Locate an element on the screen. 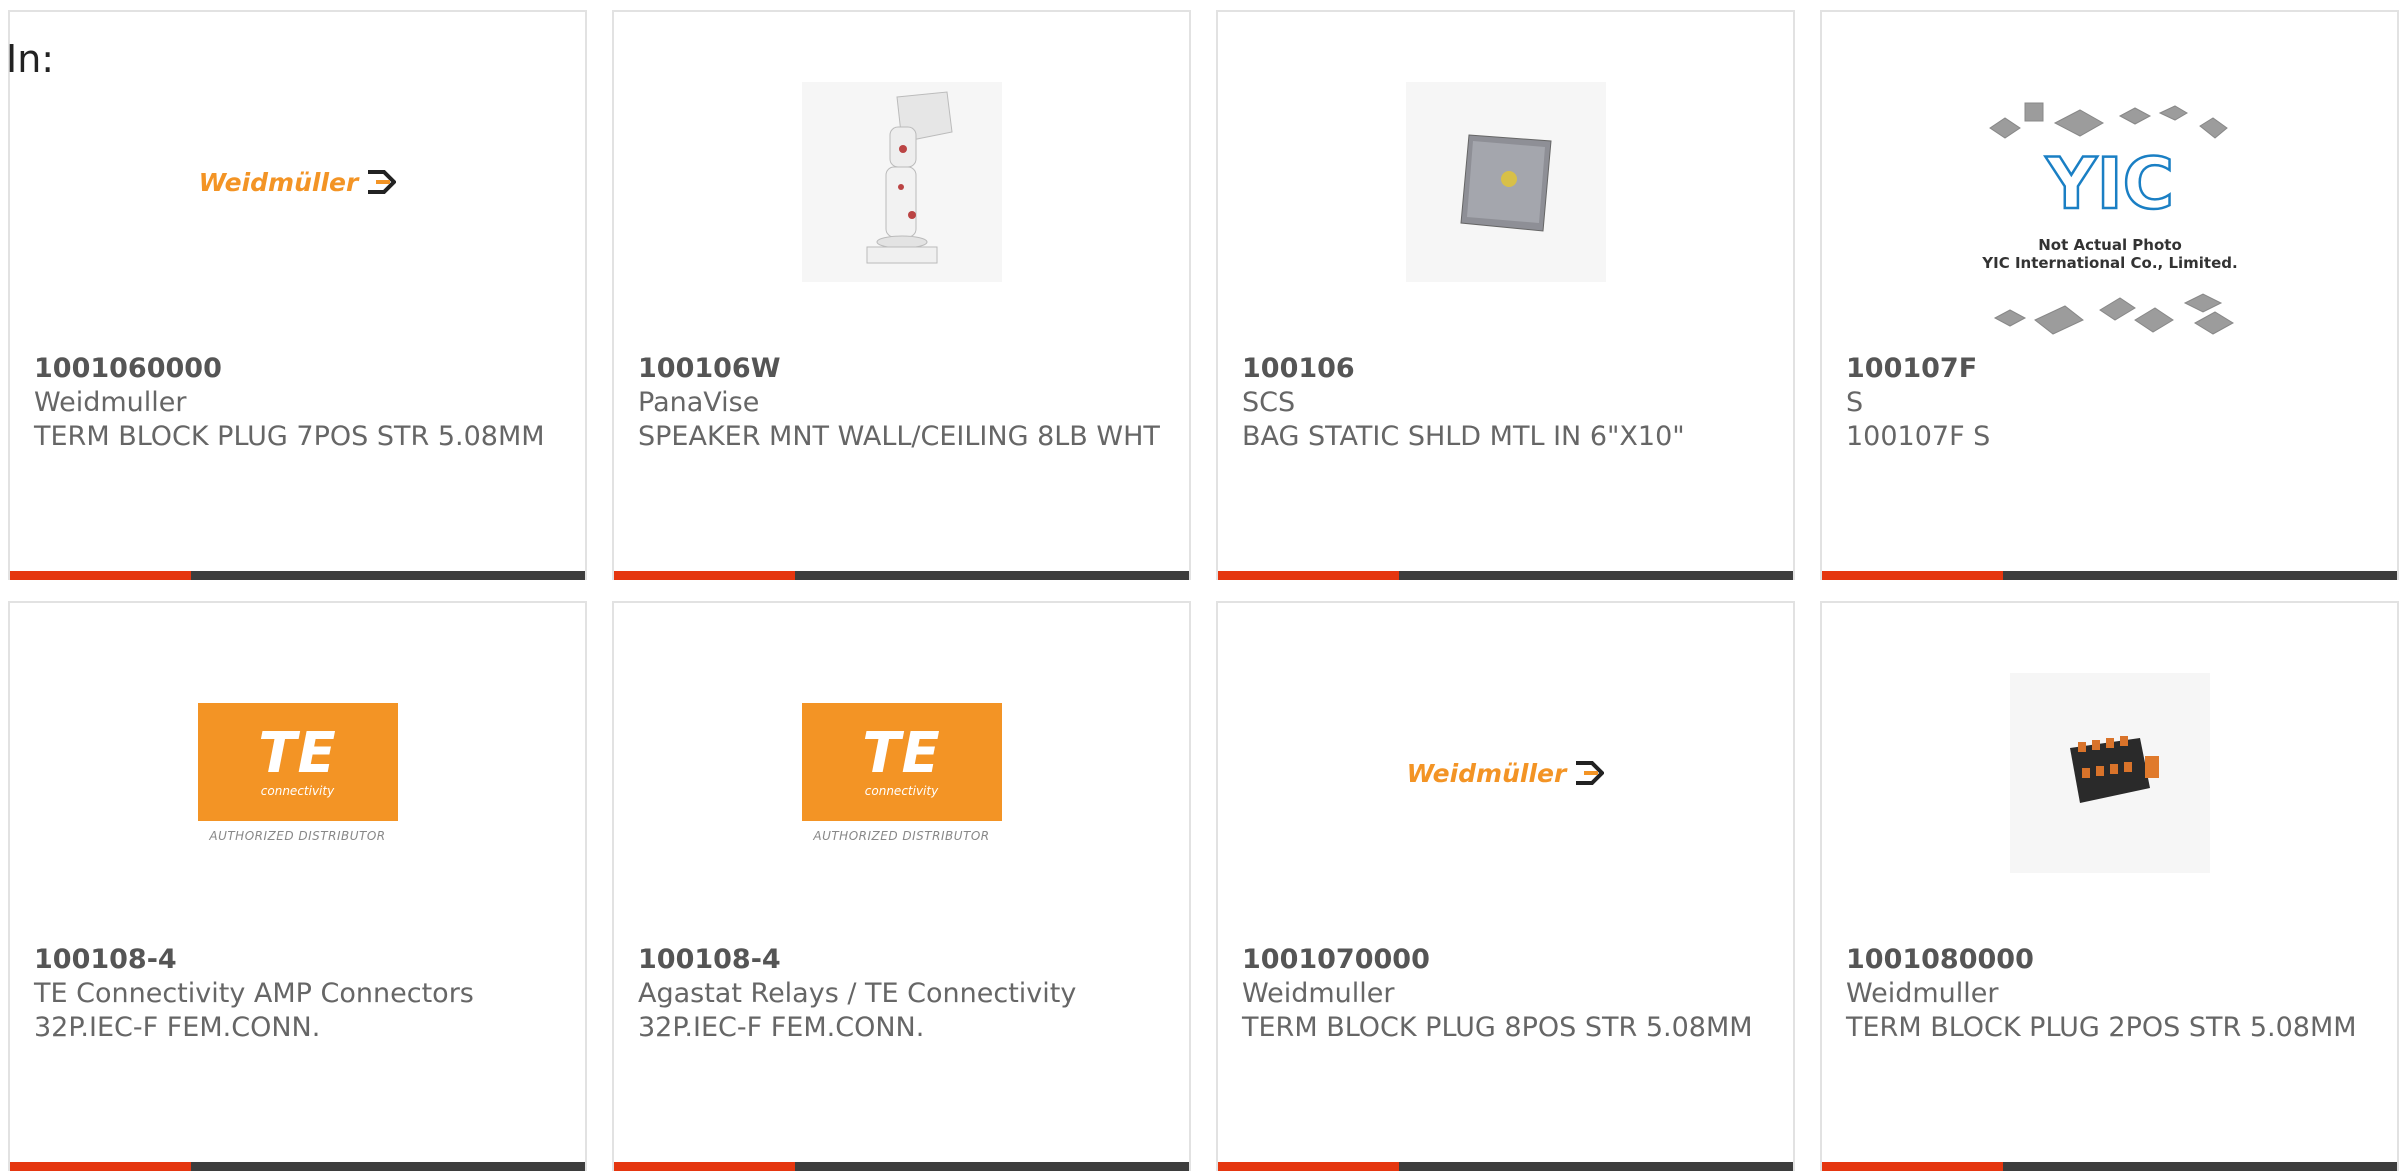 The image size is (2400, 1171). part-number: 1001070000 is located at coordinates (1505, 960).